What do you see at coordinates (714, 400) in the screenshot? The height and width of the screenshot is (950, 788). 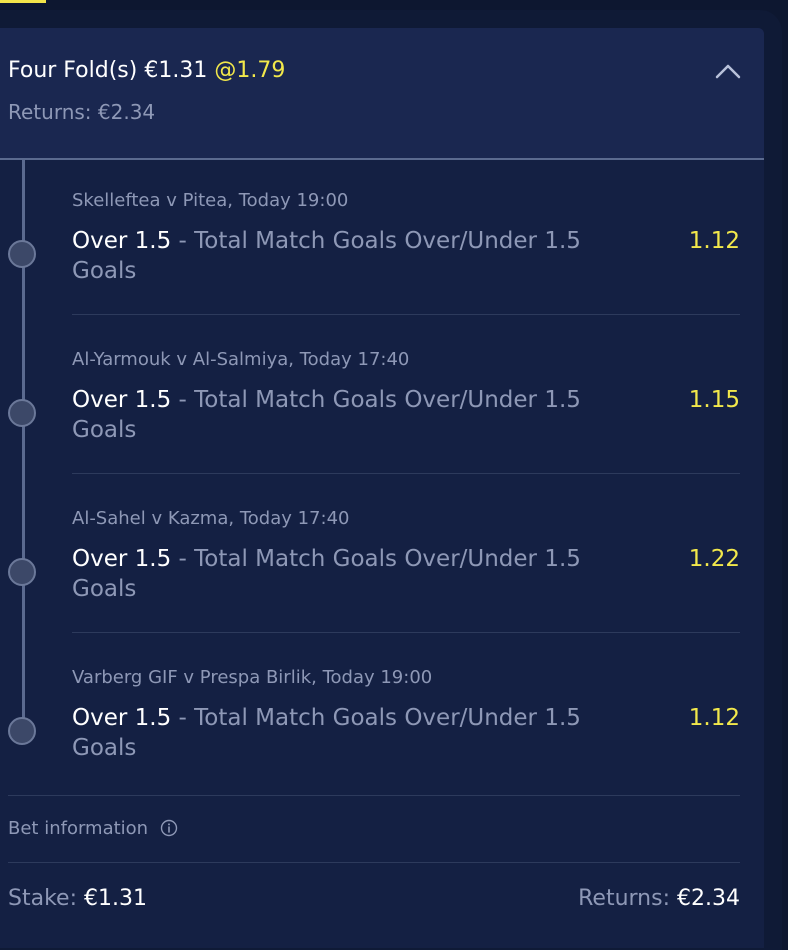 I see `selection-odds: 1.15` at bounding box center [714, 400].